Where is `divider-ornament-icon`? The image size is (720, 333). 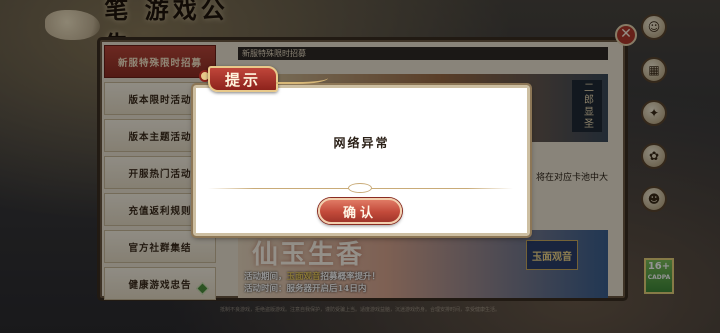 divider-ornament-icon is located at coordinates (360, 188).